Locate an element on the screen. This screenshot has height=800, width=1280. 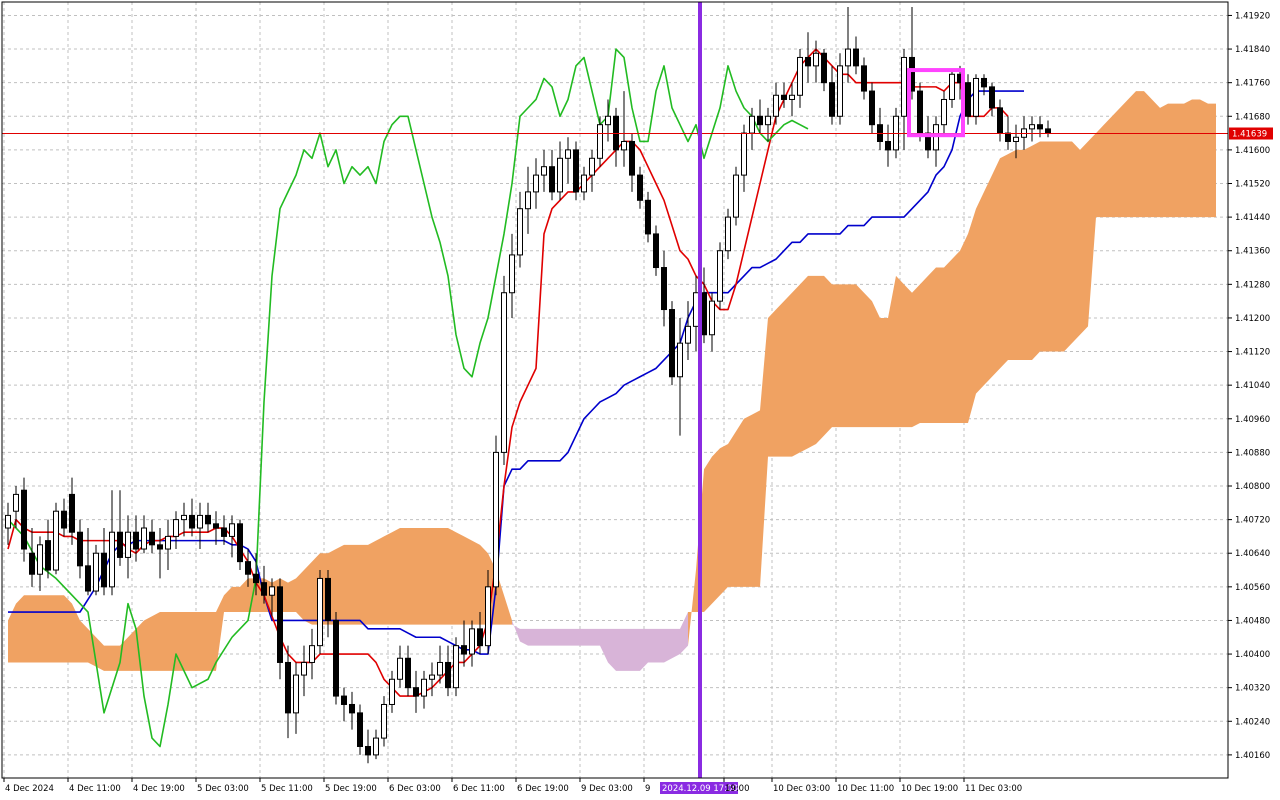
y-tick-label: 1.41600 is located at coordinates (1252, 151).